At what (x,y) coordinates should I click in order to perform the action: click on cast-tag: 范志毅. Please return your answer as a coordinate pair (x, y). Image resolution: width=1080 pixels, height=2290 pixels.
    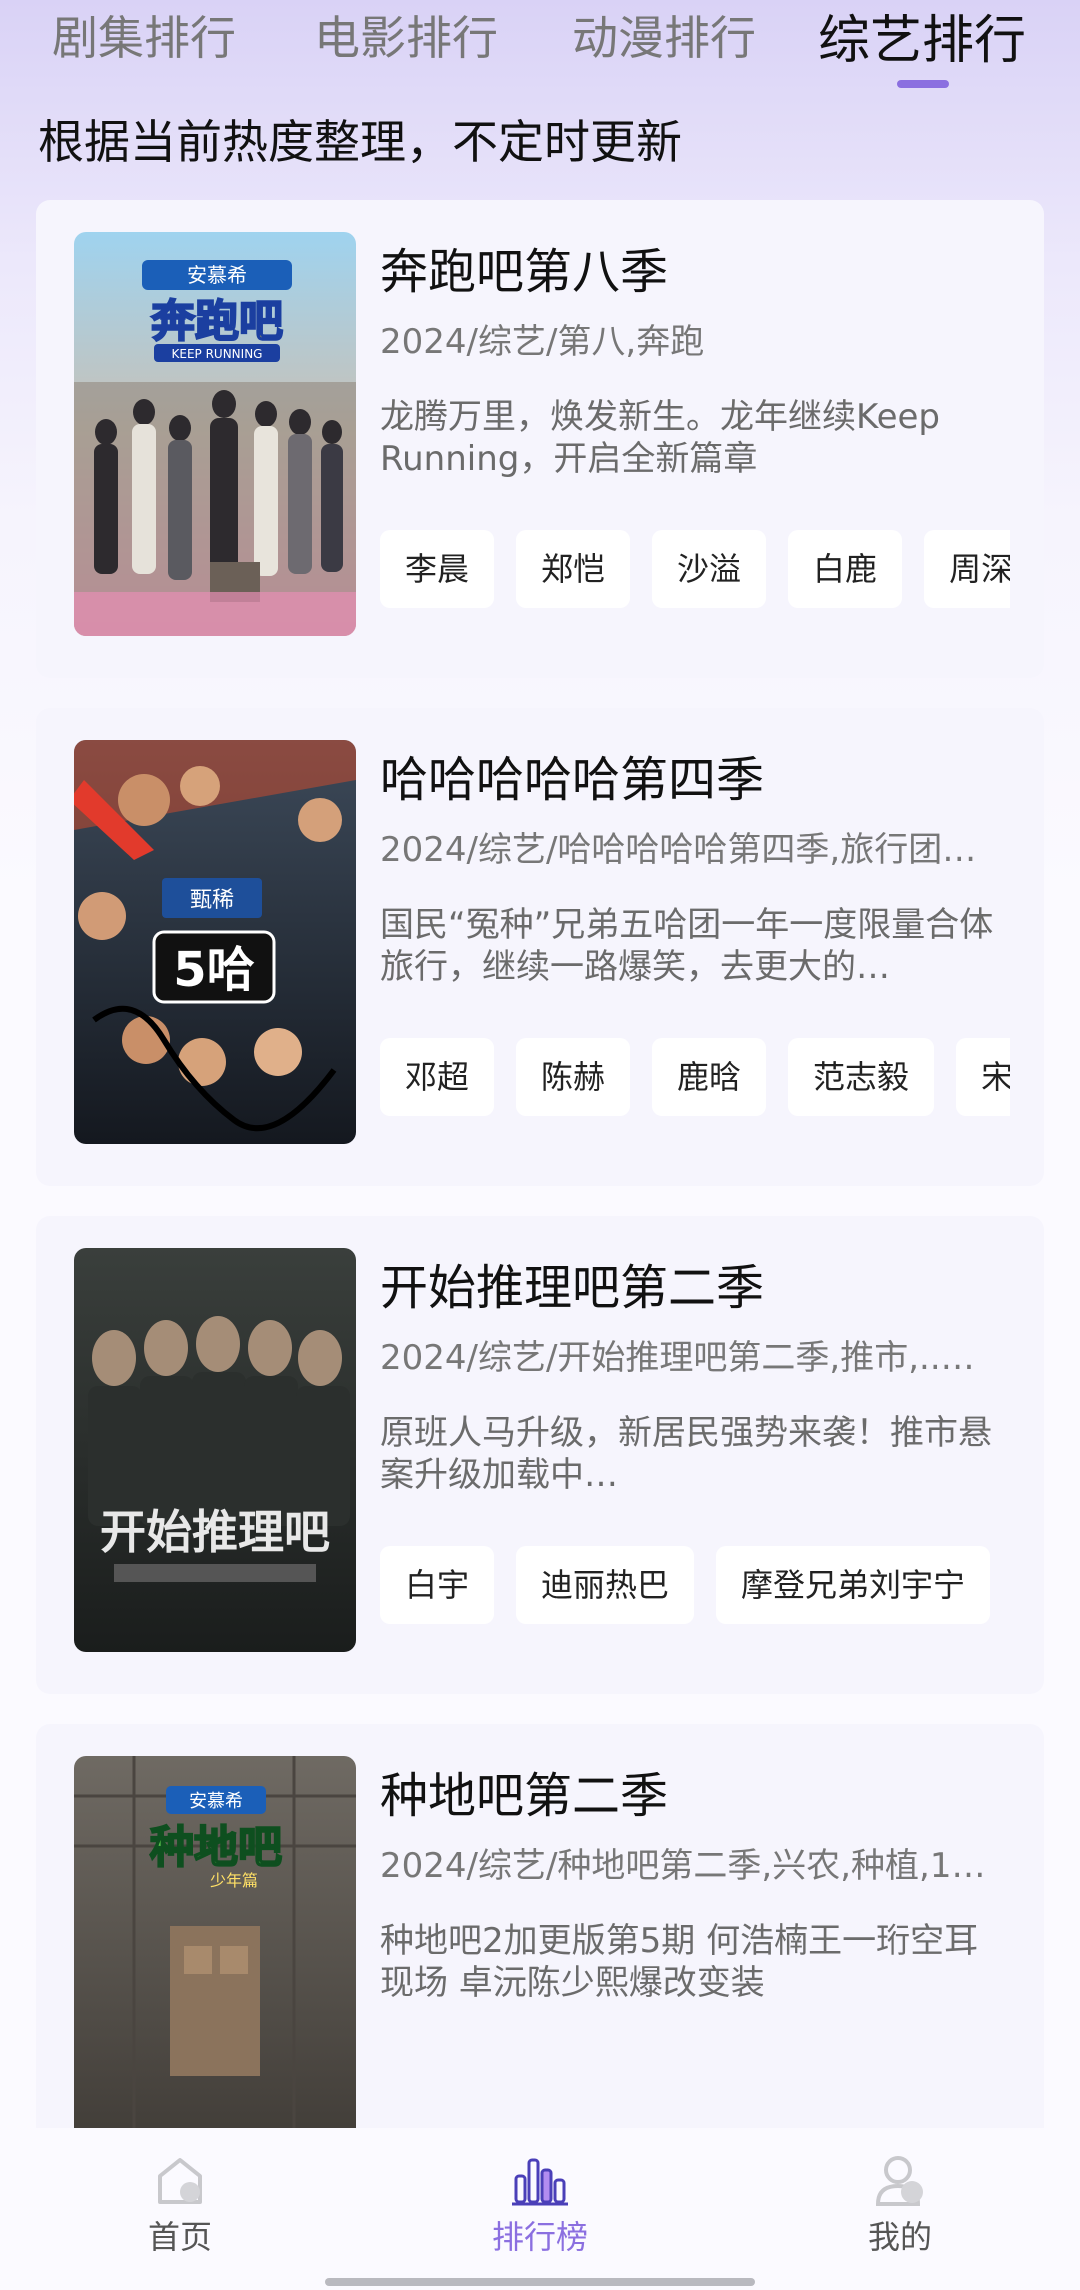
    Looking at the image, I should click on (861, 1077).